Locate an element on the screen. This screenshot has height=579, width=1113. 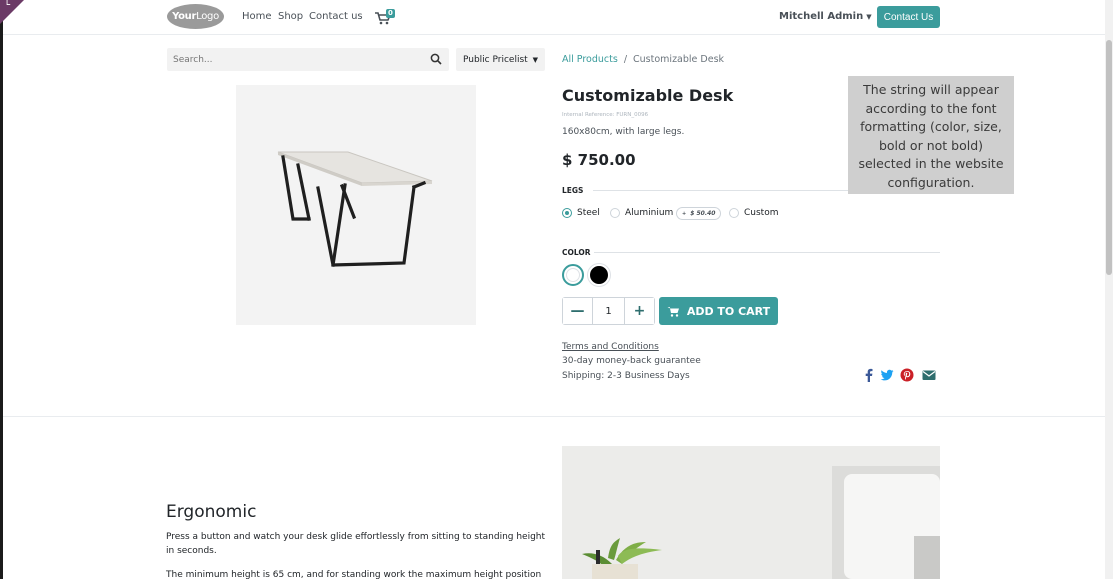
desk-illustration is located at coordinates (355, 209).